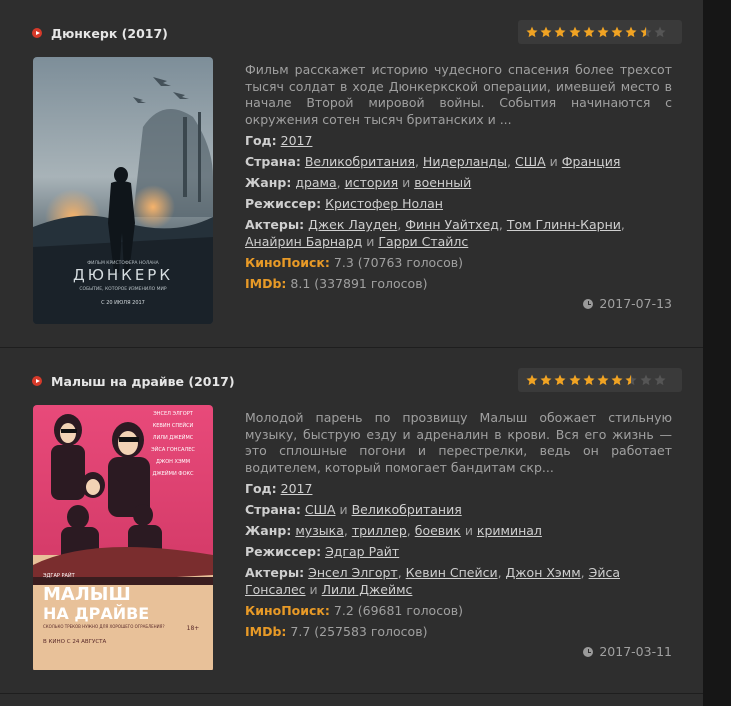  Describe the element at coordinates (717, 353) in the screenshot. I see `page-gutter` at that location.